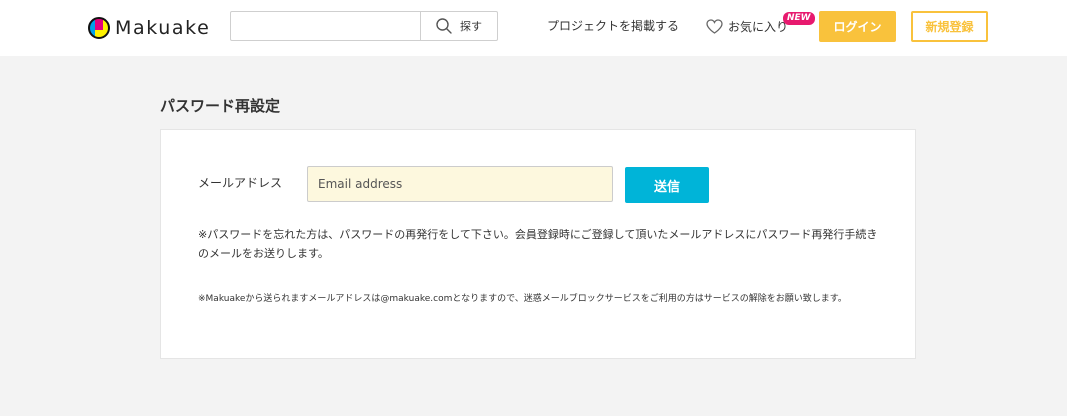 This screenshot has width=1067, height=416. What do you see at coordinates (857, 26) in the screenshot?
I see `login-button: ログイン` at bounding box center [857, 26].